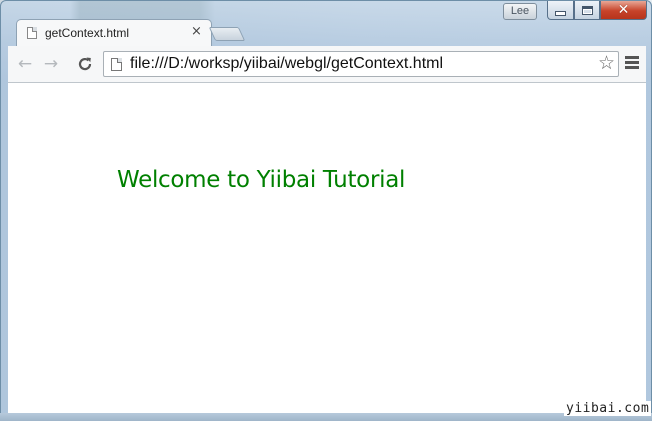 The width and height of the screenshot is (652, 421). What do you see at coordinates (606, 63) in the screenshot?
I see `bookmark-star-icon: ☆` at bounding box center [606, 63].